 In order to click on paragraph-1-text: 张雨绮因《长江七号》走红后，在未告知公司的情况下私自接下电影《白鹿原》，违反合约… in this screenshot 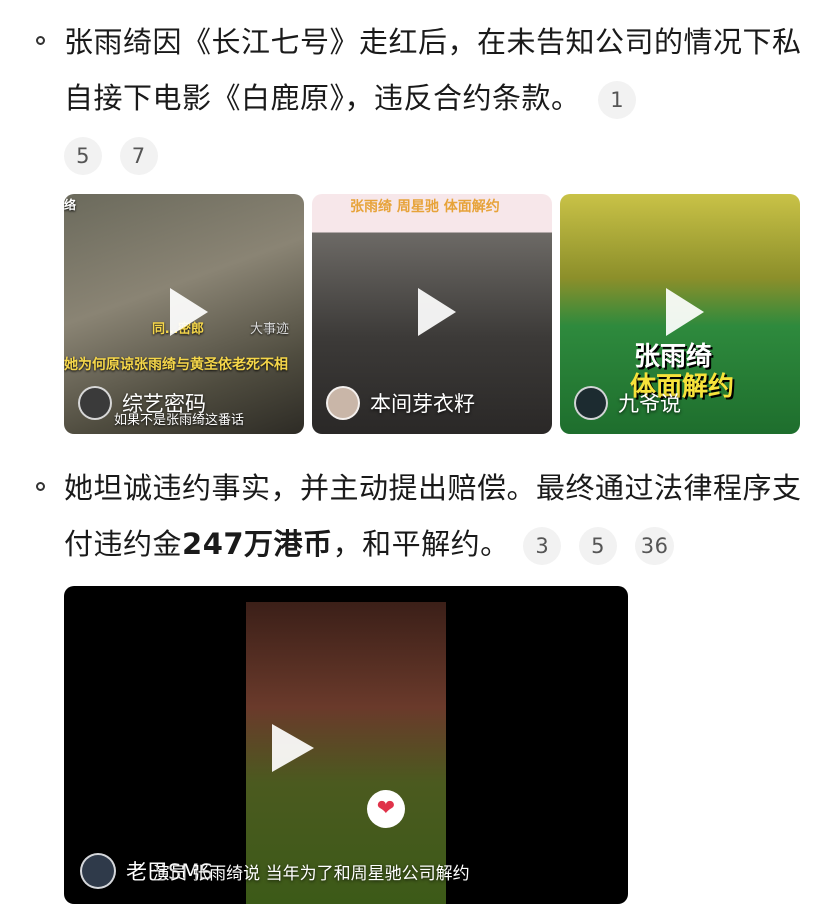, I will do `click(433, 70)`.